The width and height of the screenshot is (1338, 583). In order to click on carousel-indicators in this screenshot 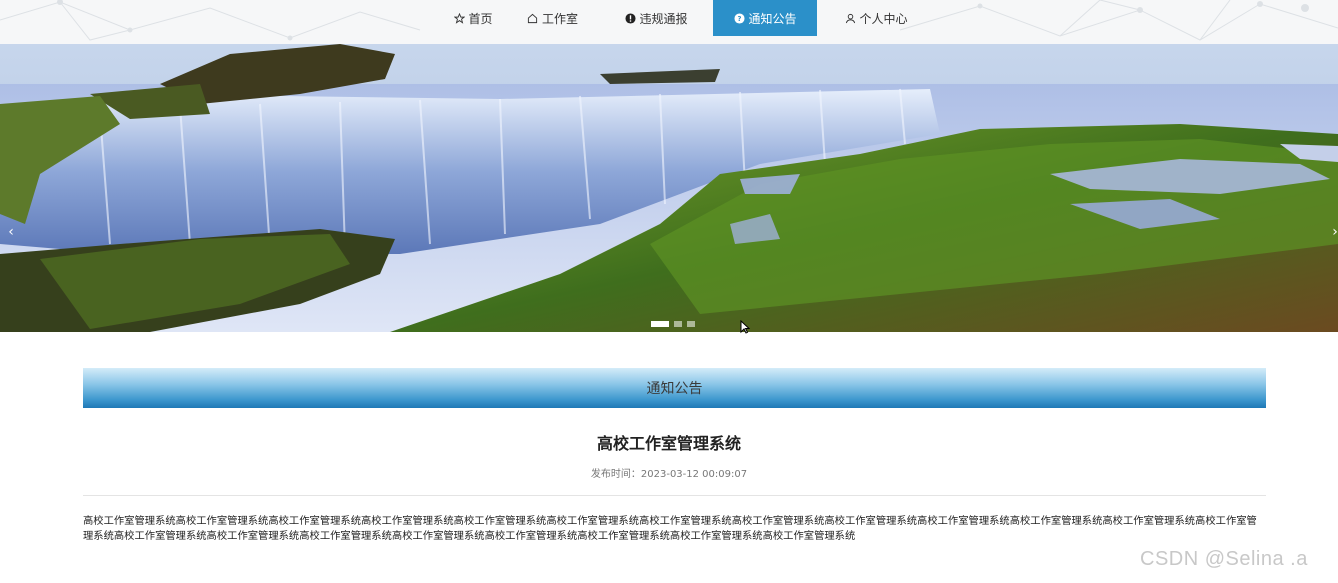, I will do `click(673, 324)`.